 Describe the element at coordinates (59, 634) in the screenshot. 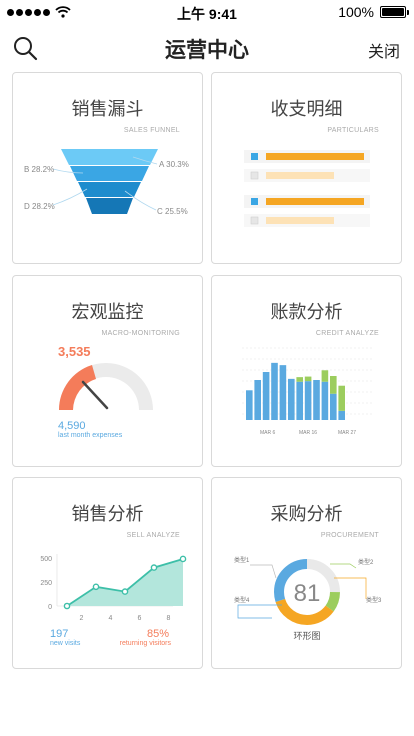

I see `new-visits-value: 197` at that location.